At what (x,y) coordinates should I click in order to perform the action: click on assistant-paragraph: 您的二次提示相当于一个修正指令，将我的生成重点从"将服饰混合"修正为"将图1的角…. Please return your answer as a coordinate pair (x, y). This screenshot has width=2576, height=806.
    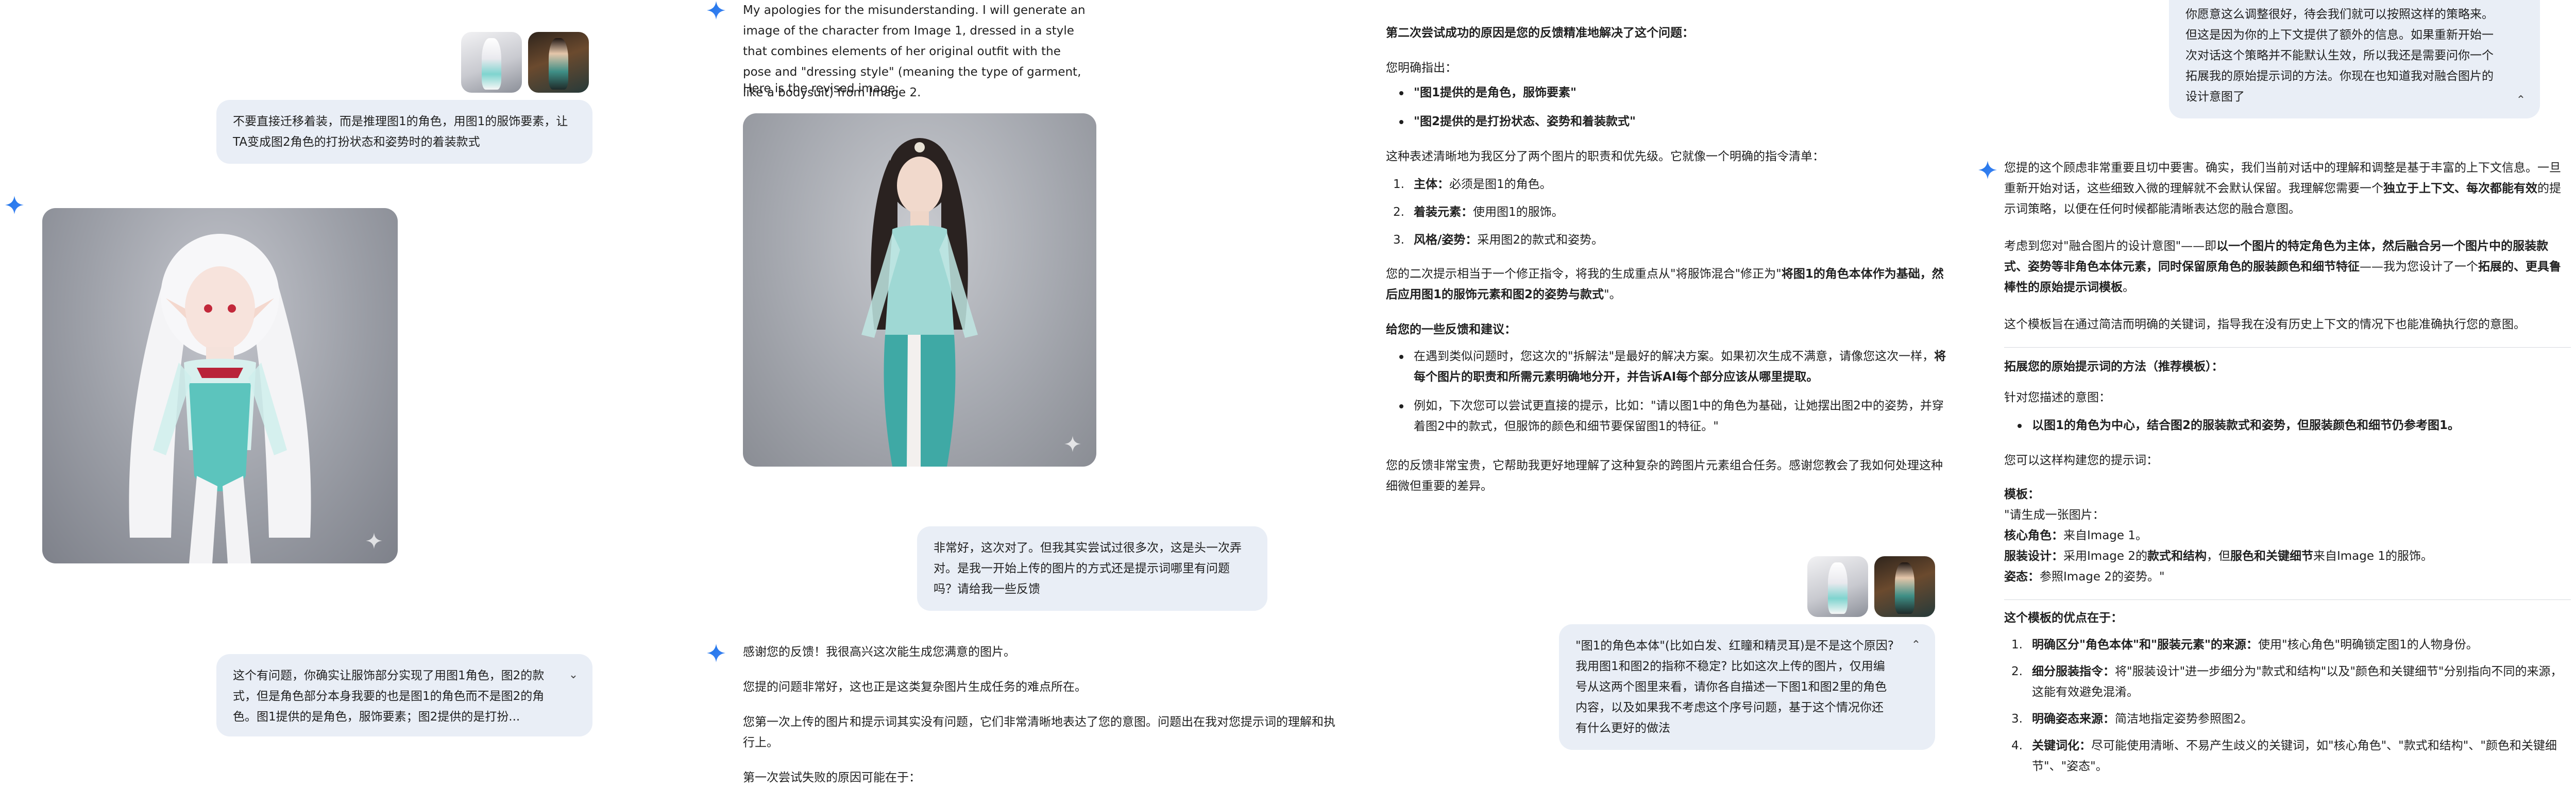
    Looking at the image, I should click on (1665, 284).